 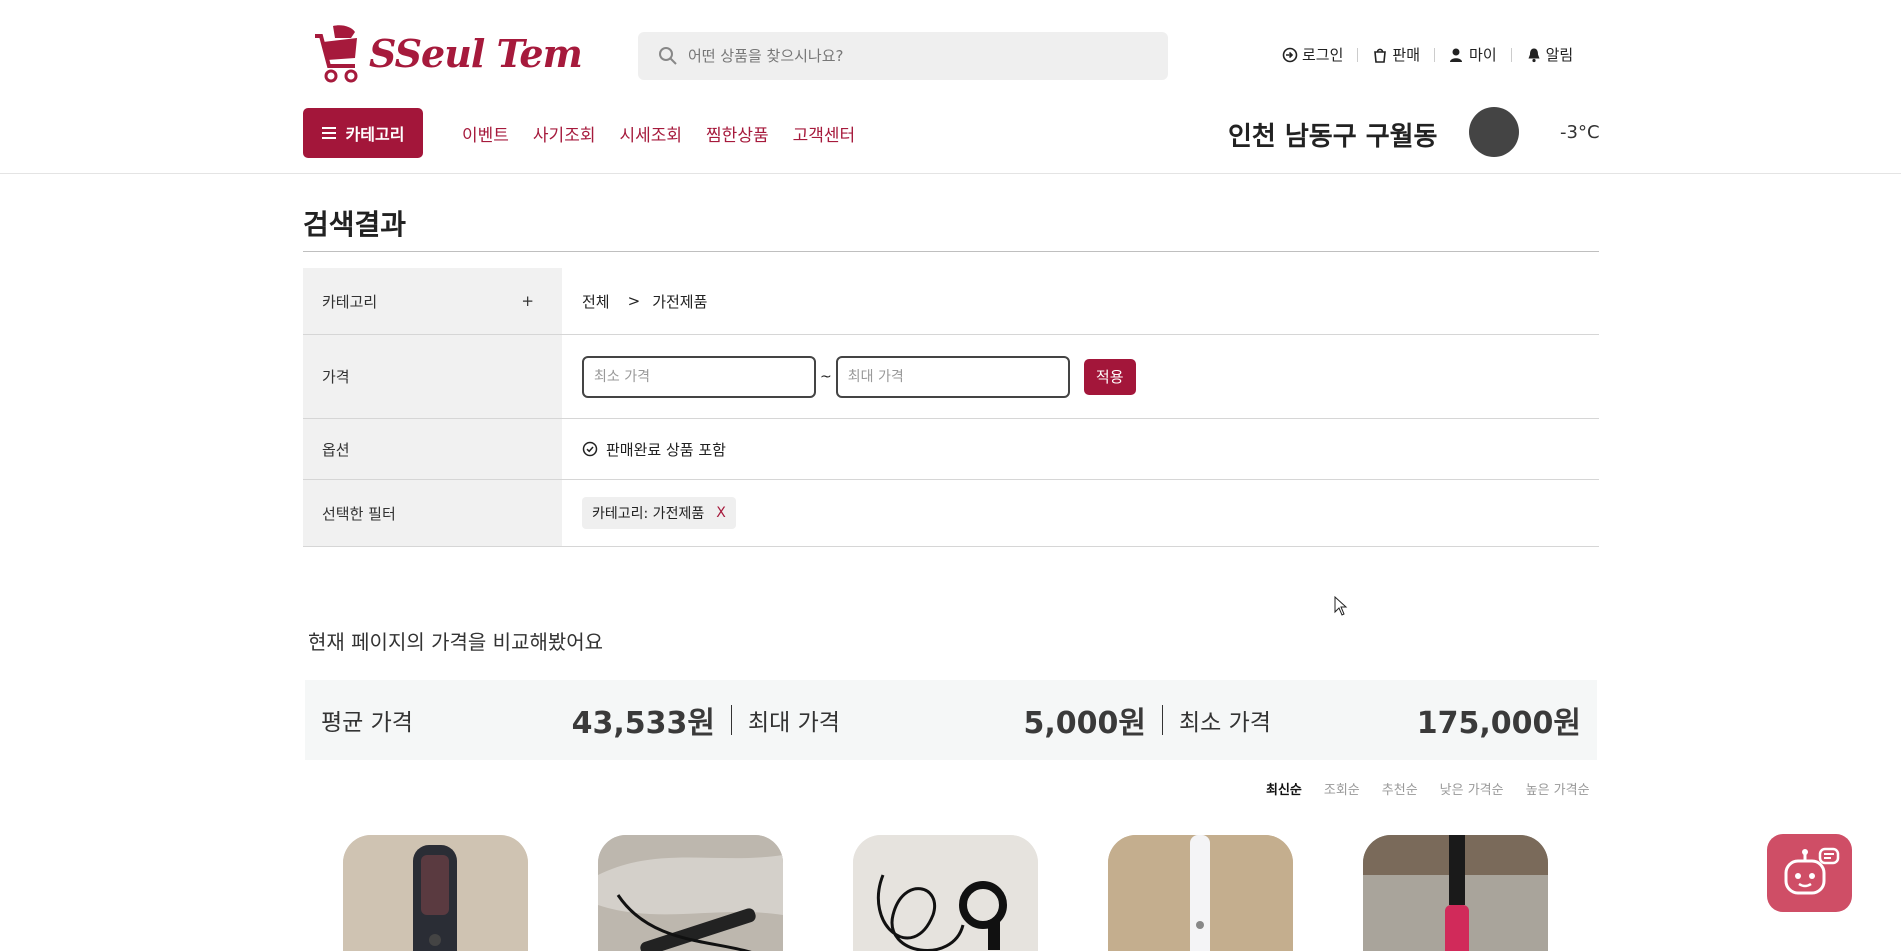 I want to click on cart-logo-icon, so click(x=336, y=54).